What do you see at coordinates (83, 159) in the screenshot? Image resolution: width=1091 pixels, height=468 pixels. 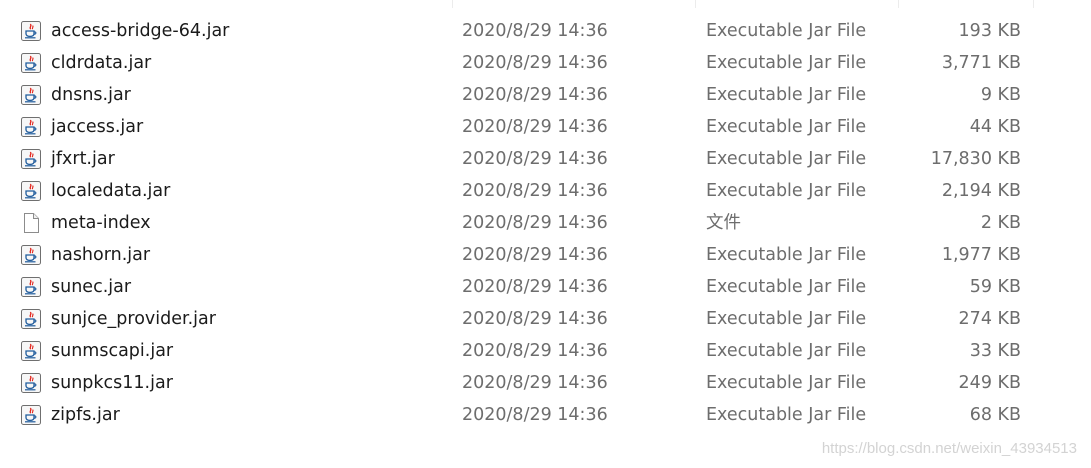 I see `file-name: jfxrt.jar` at bounding box center [83, 159].